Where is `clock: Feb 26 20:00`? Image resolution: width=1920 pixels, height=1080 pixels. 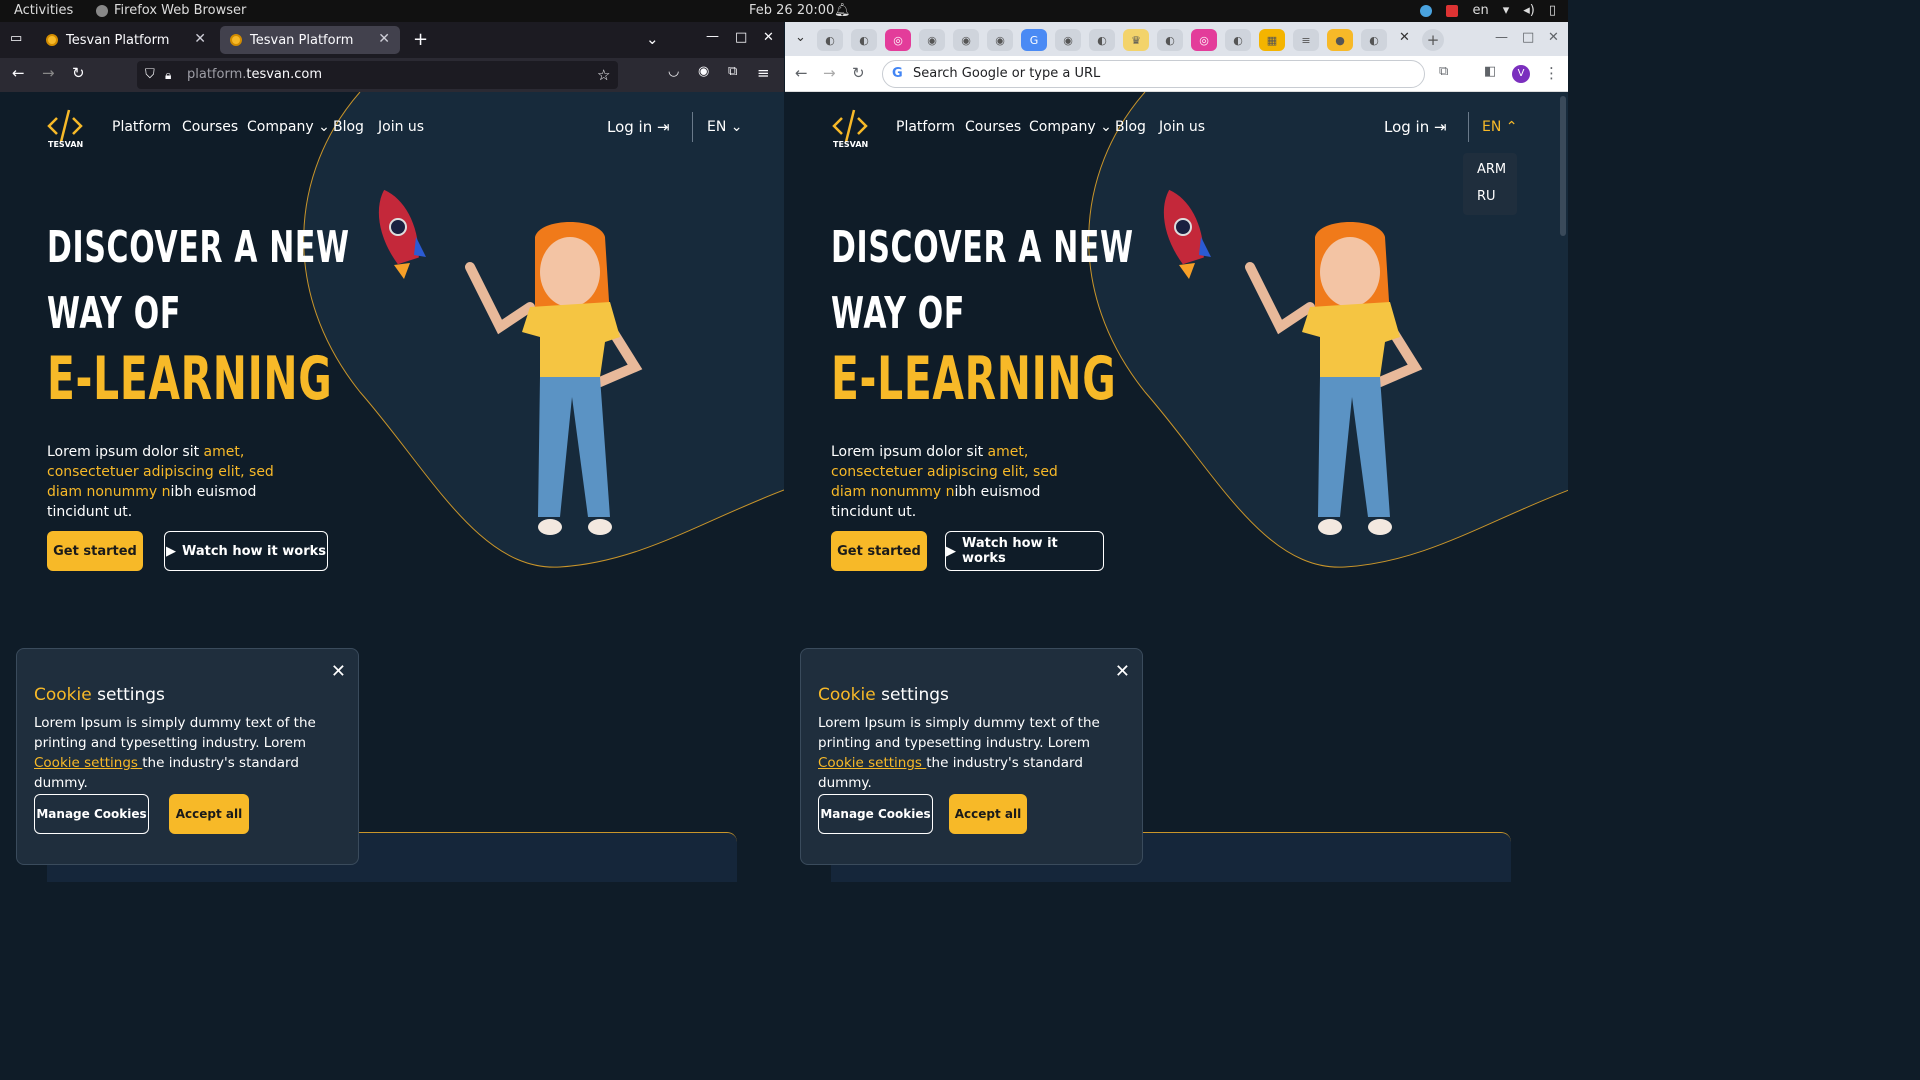
clock: Feb 26 20:00 is located at coordinates (791, 10).